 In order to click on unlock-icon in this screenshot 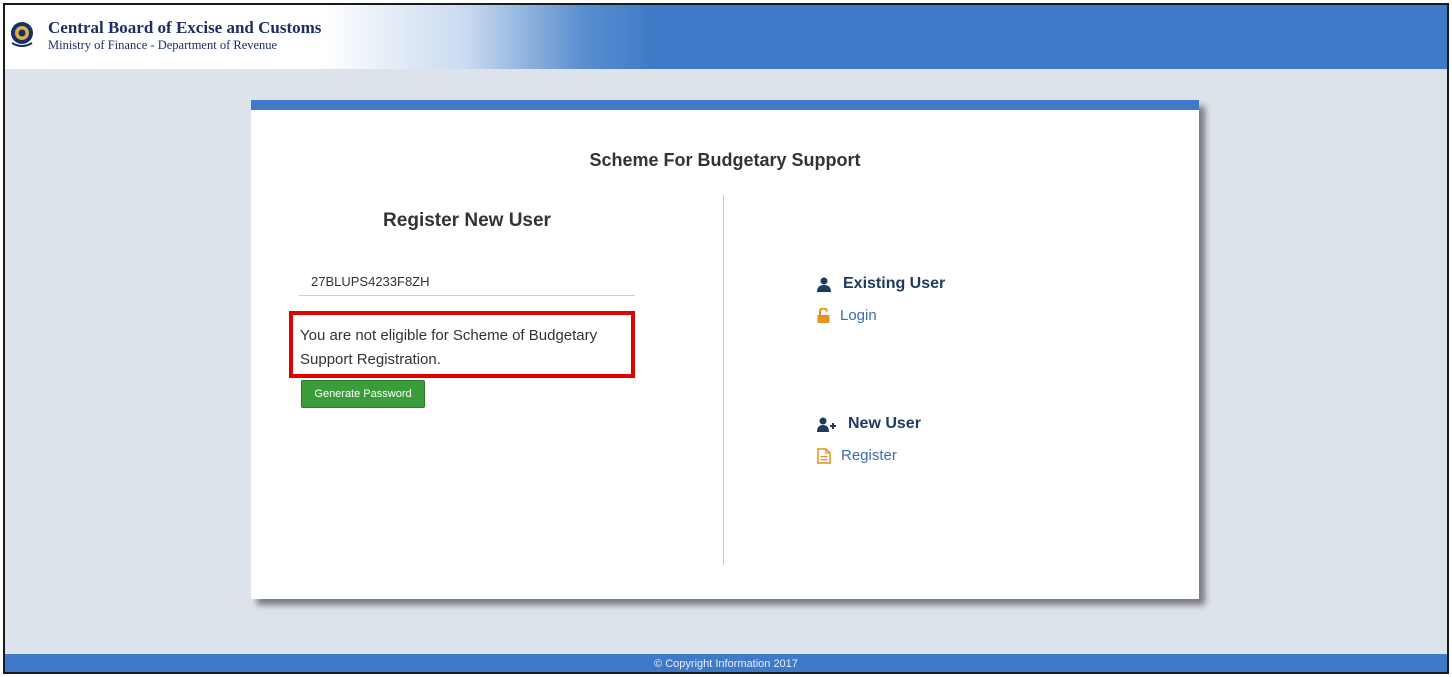, I will do `click(823, 315)`.